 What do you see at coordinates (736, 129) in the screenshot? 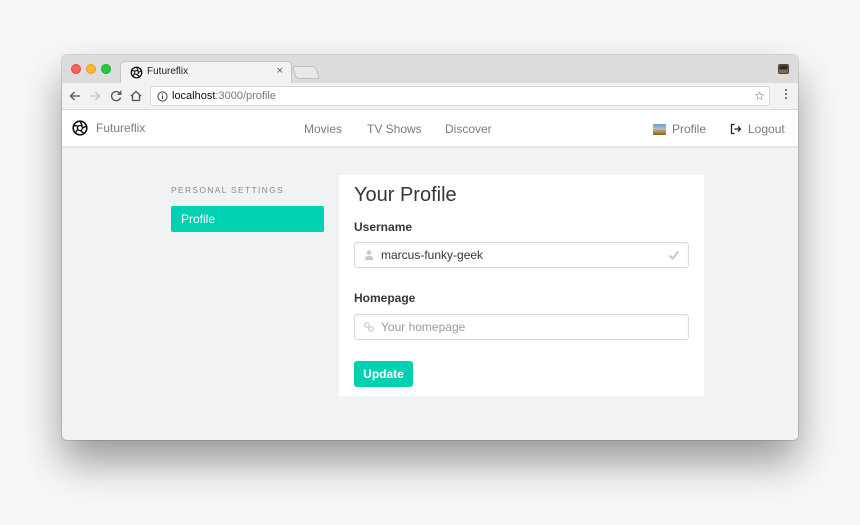
I see `logout-icon` at bounding box center [736, 129].